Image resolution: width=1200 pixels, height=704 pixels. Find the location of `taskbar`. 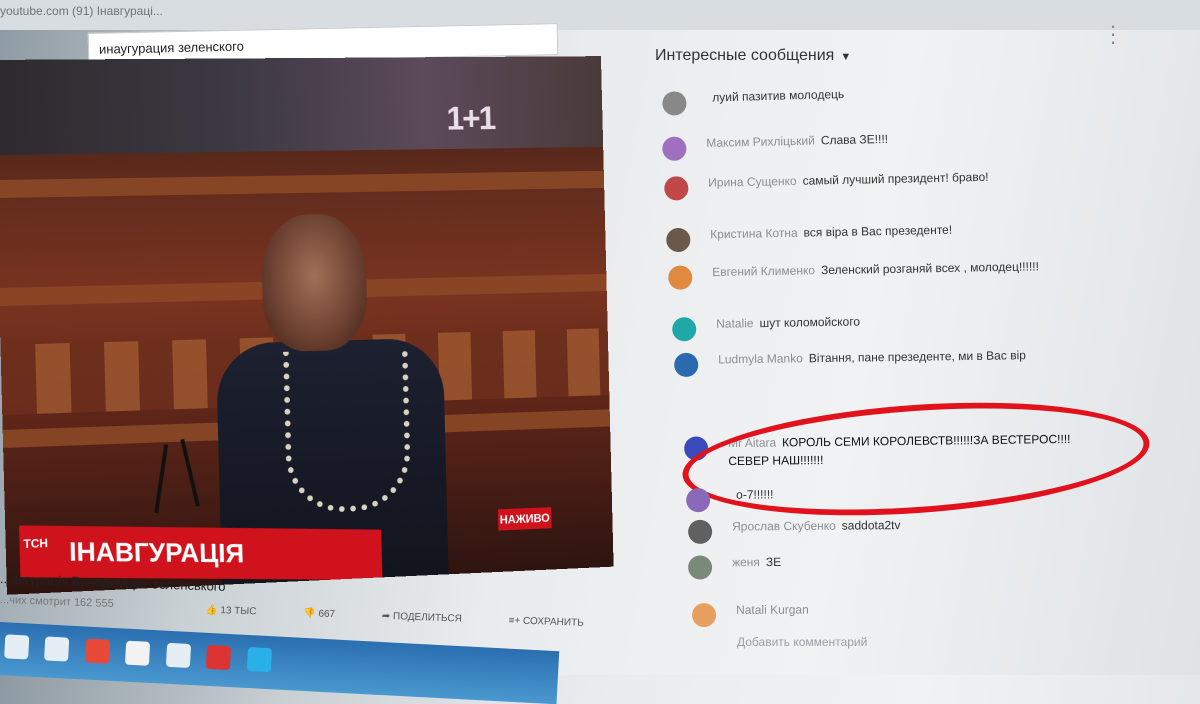

taskbar is located at coordinates (279, 663).